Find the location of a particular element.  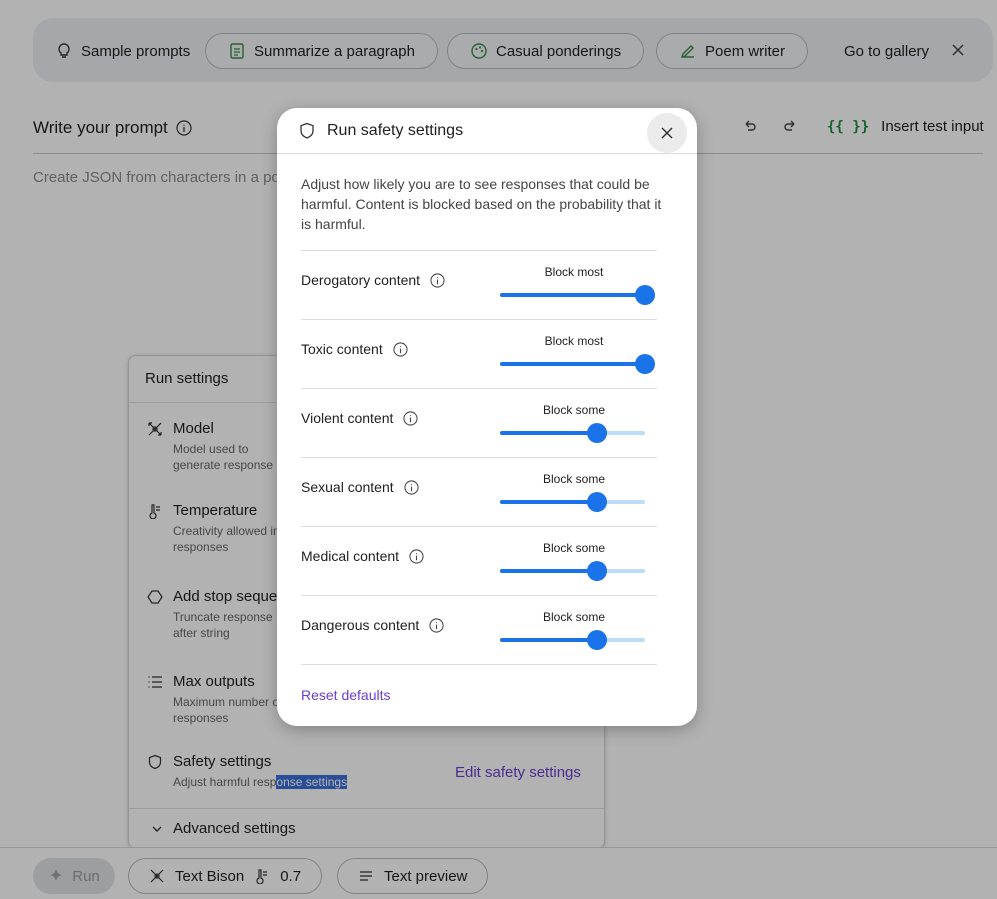

dialog-title: Run safety settings is located at coordinates (395, 130).